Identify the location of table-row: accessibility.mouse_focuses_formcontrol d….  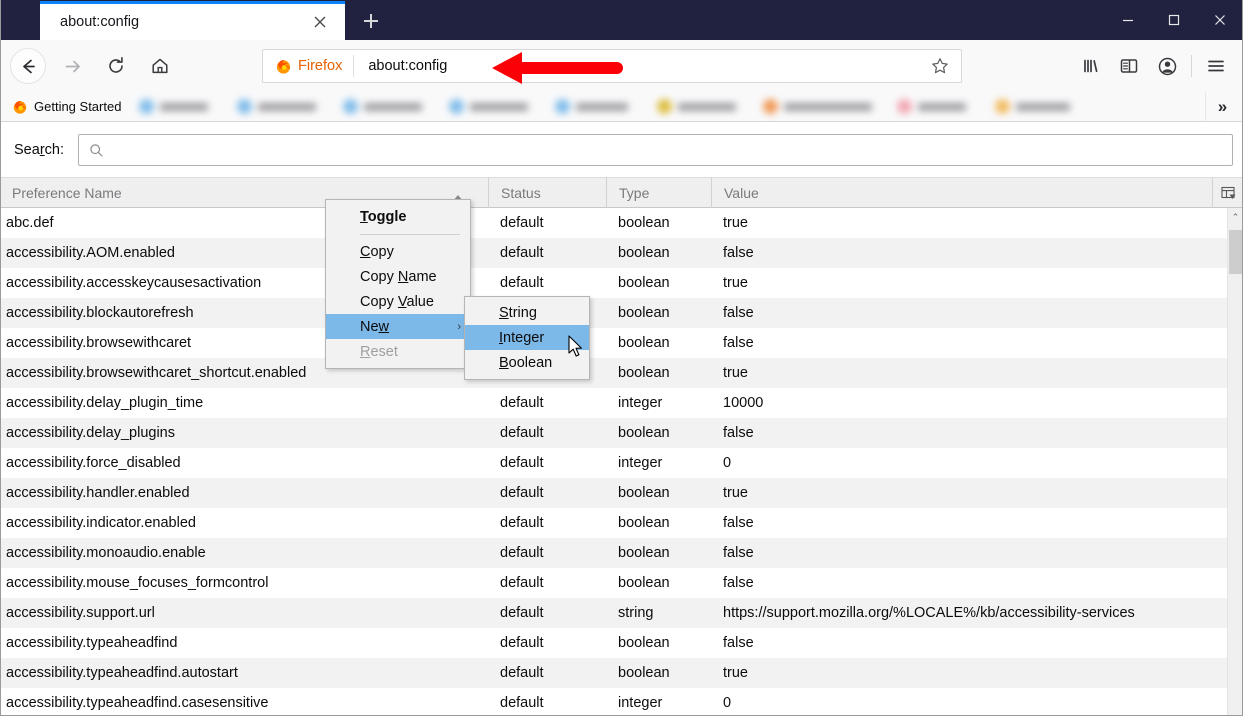
(621, 583).